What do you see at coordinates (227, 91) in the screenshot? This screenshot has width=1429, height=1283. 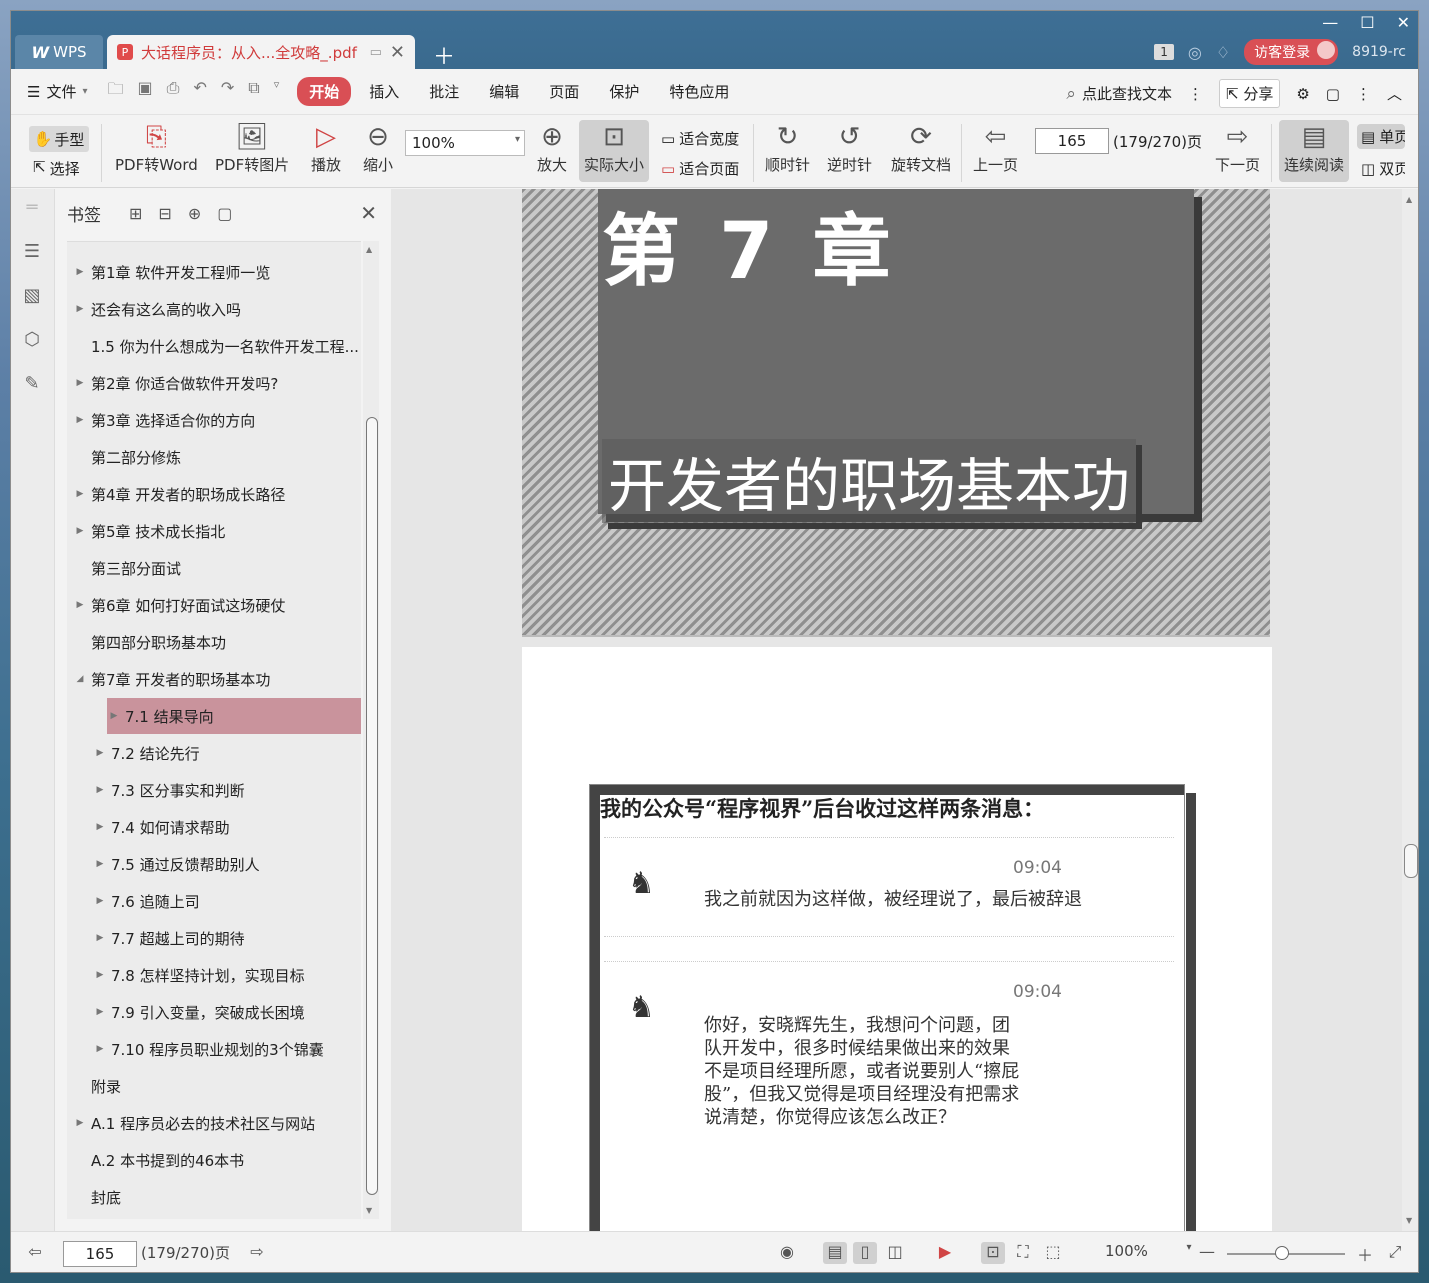 I see `redo-icon: ↷` at bounding box center [227, 91].